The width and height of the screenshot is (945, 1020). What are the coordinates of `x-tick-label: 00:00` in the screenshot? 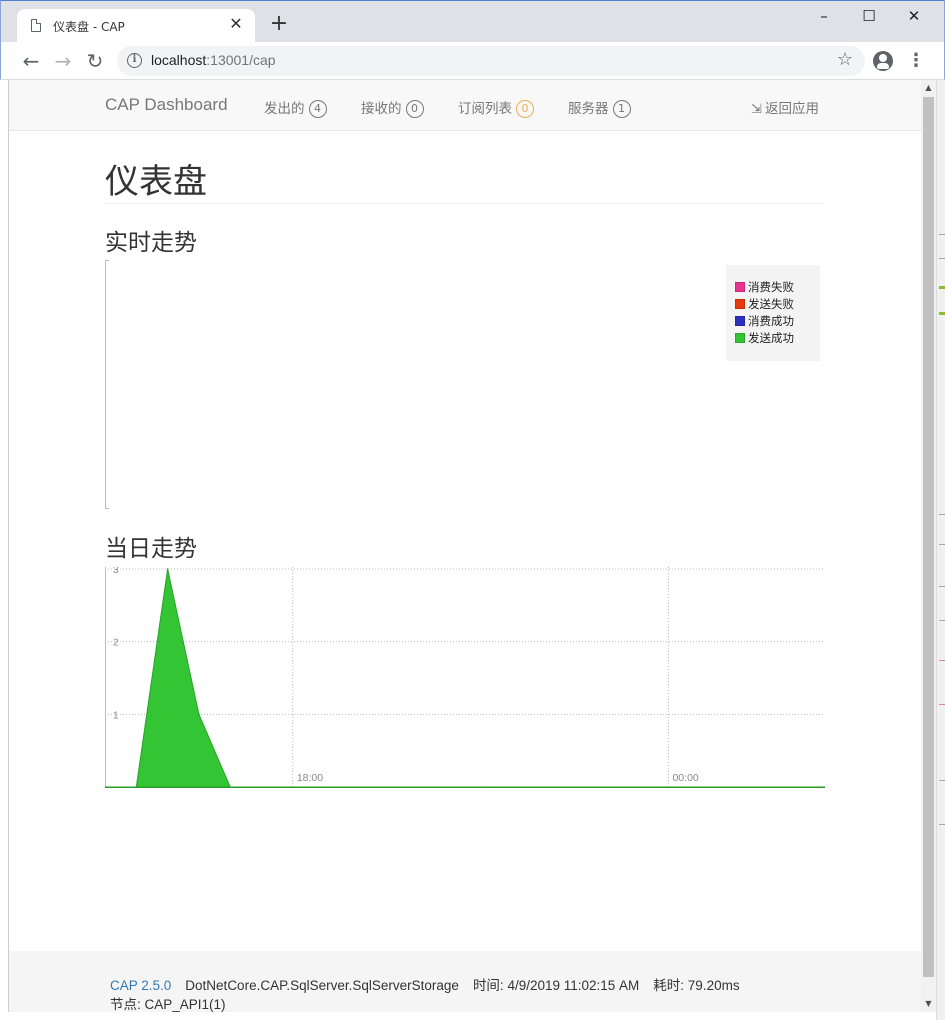 It's located at (685, 778).